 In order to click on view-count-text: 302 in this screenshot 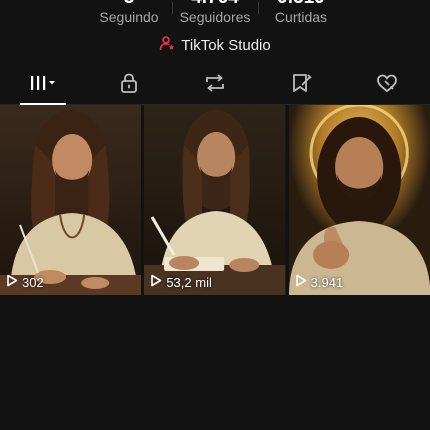, I will do `click(33, 282)`.